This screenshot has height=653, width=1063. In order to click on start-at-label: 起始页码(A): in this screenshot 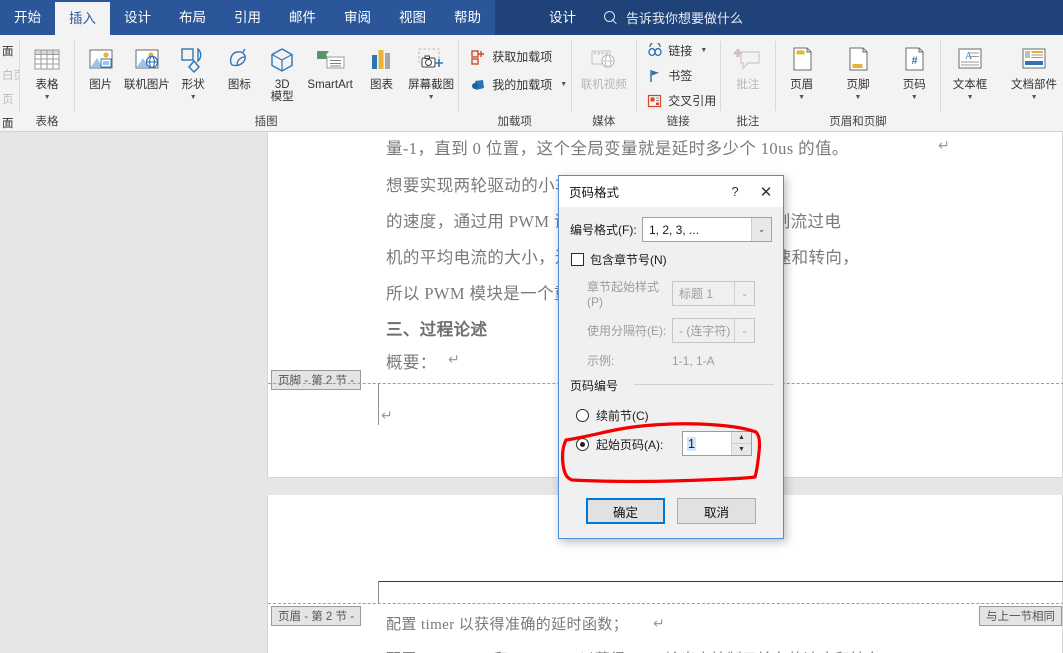, I will do `click(630, 445)`.